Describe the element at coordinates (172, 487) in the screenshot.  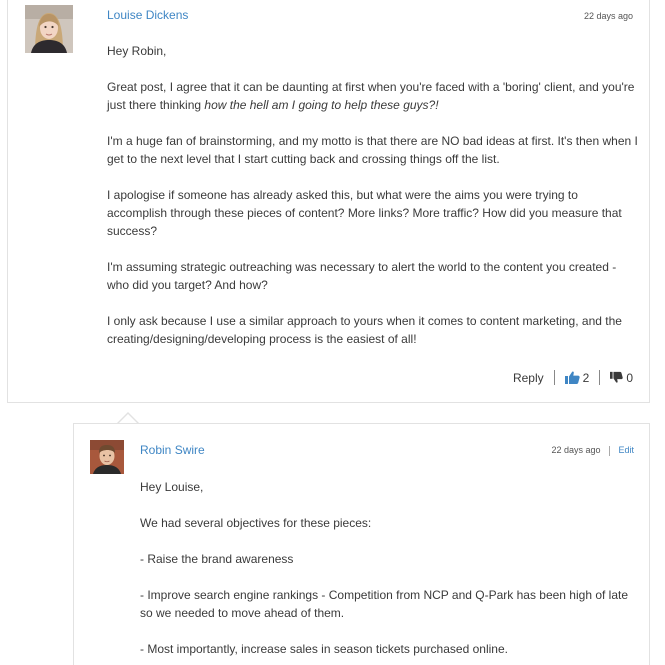
I see `greeting: Hey Louise,` at that location.